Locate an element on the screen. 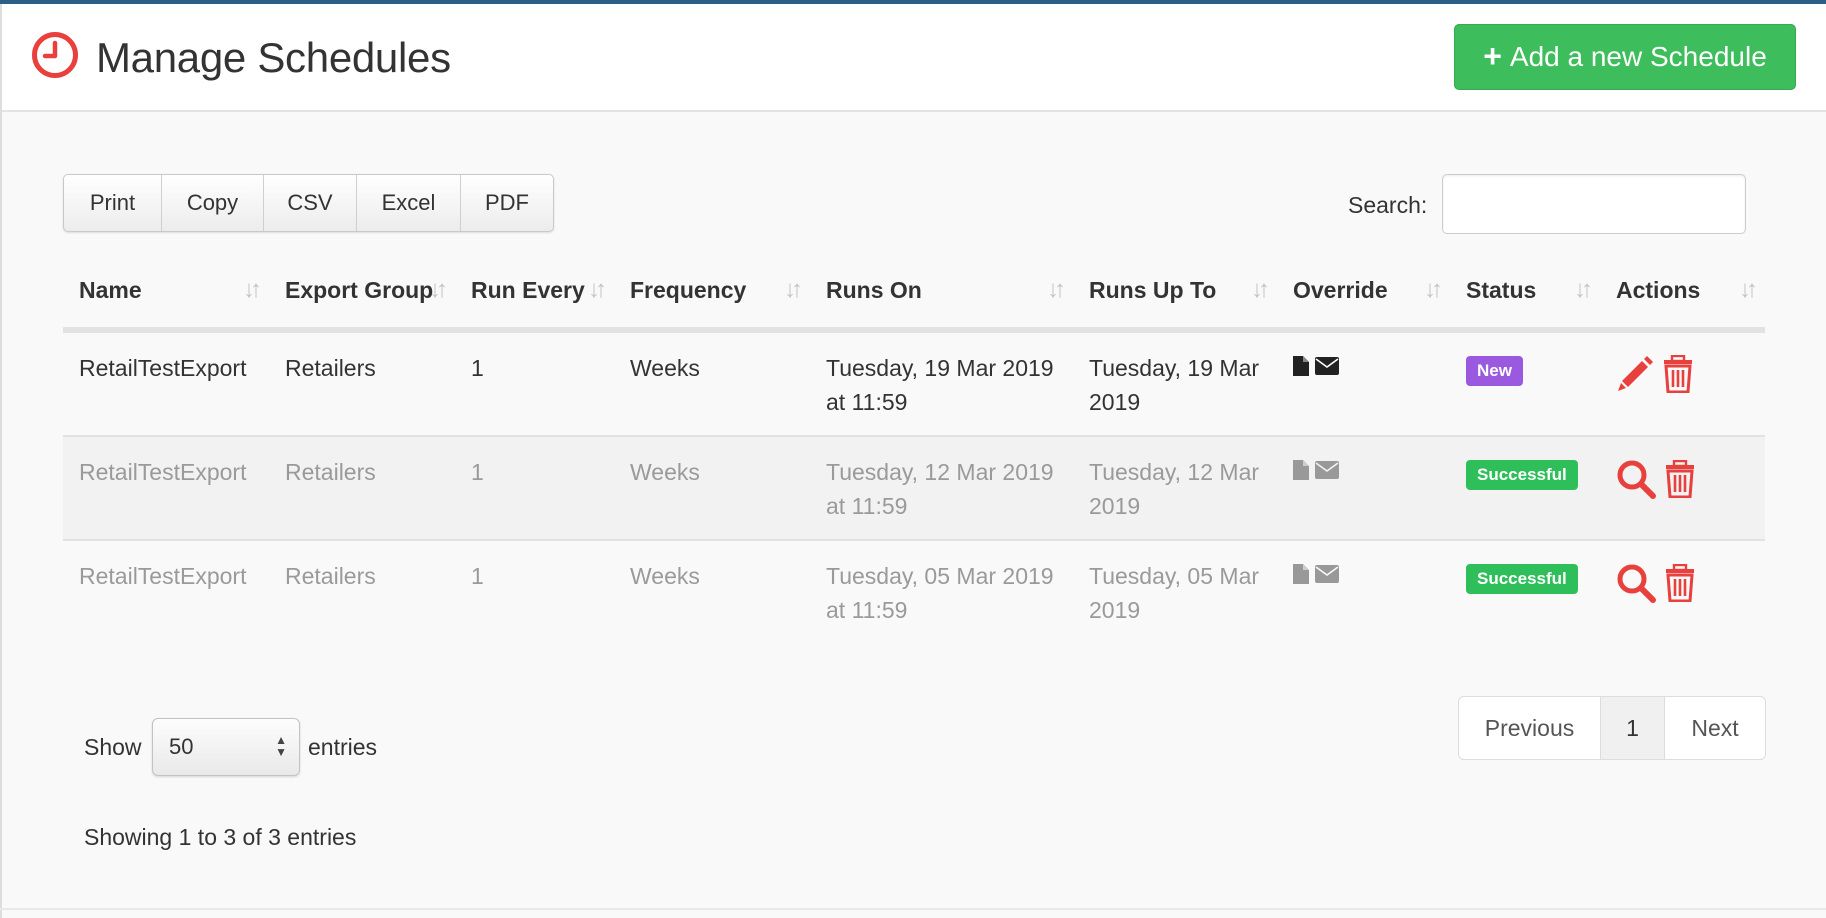 Image resolution: width=1826 pixels, height=918 pixels. column-header-run-every: Run Every ↓↑ is located at coordinates (534, 287).